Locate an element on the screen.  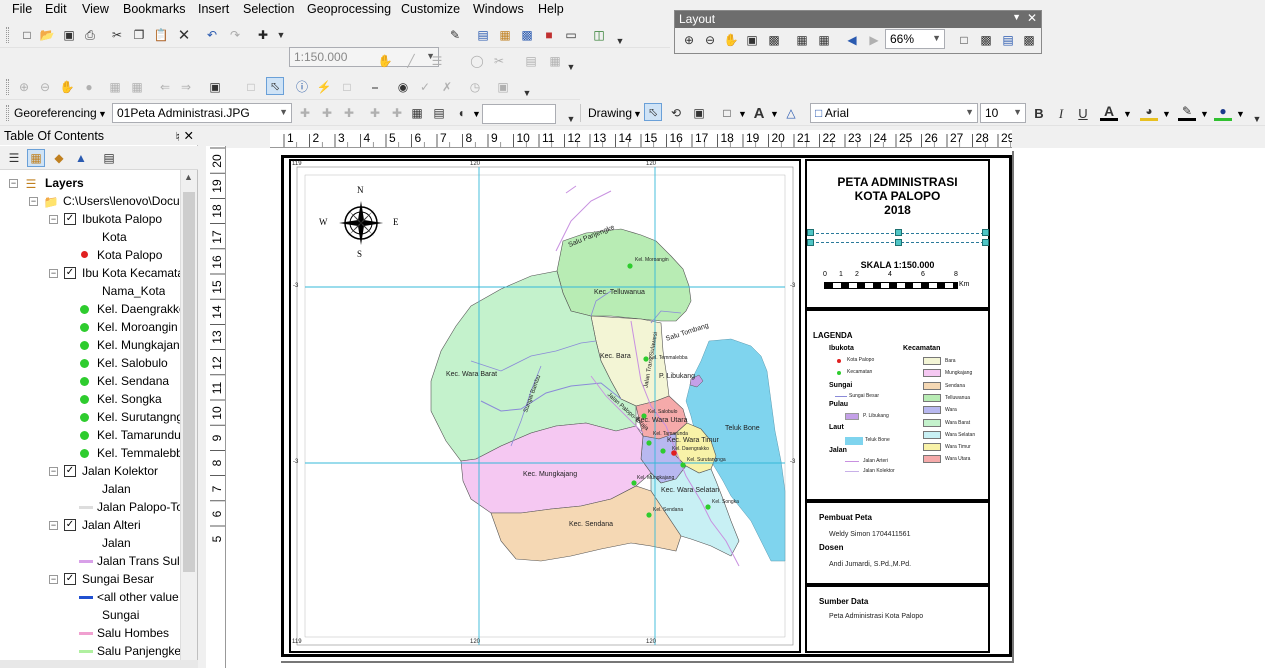
toc-class-songka: Kel. Songka is located at coordinates (129, 399).